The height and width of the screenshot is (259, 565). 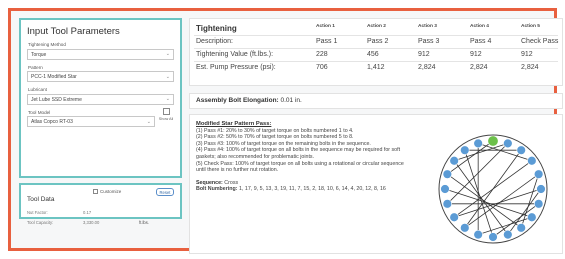 I want to click on bolt-pattern-diagram, so click(x=493, y=189).